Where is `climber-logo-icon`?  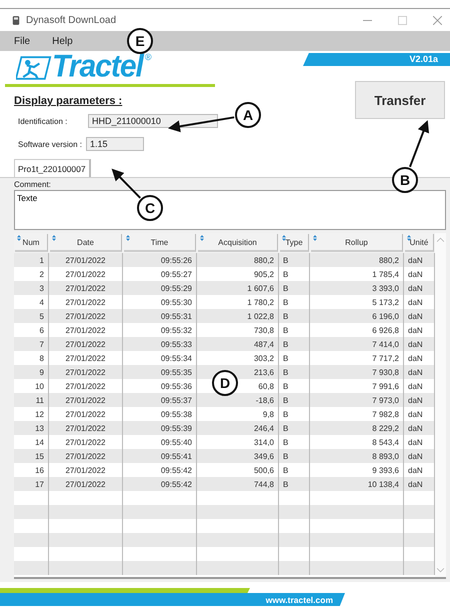 climber-logo-icon is located at coordinates (34, 68).